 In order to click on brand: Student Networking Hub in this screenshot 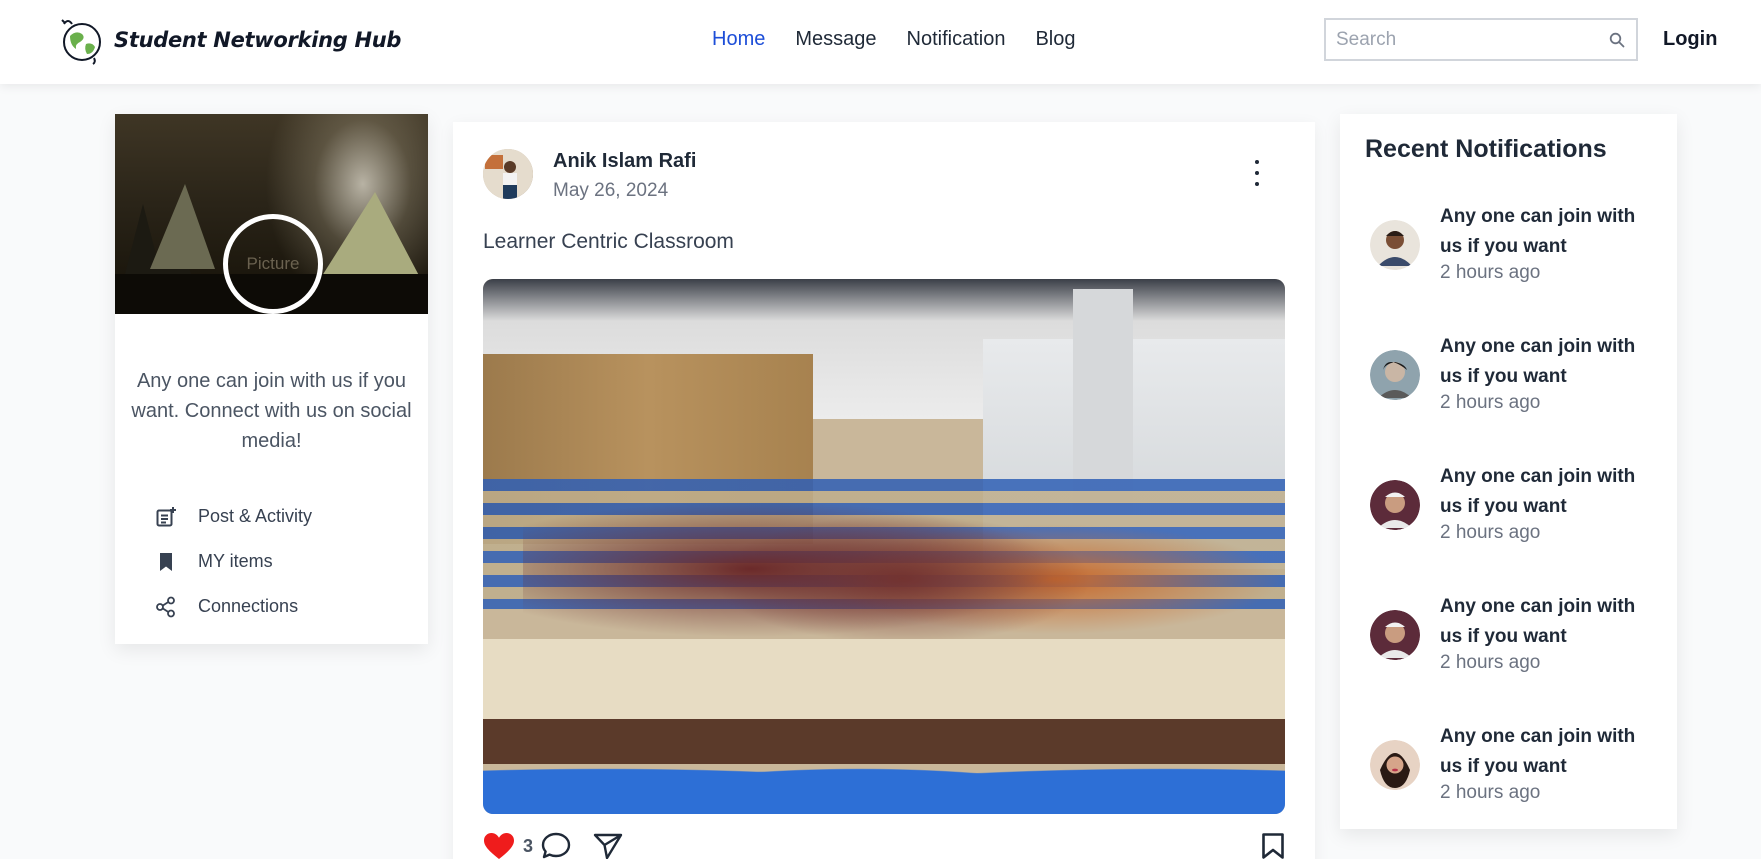, I will do `click(228, 40)`.